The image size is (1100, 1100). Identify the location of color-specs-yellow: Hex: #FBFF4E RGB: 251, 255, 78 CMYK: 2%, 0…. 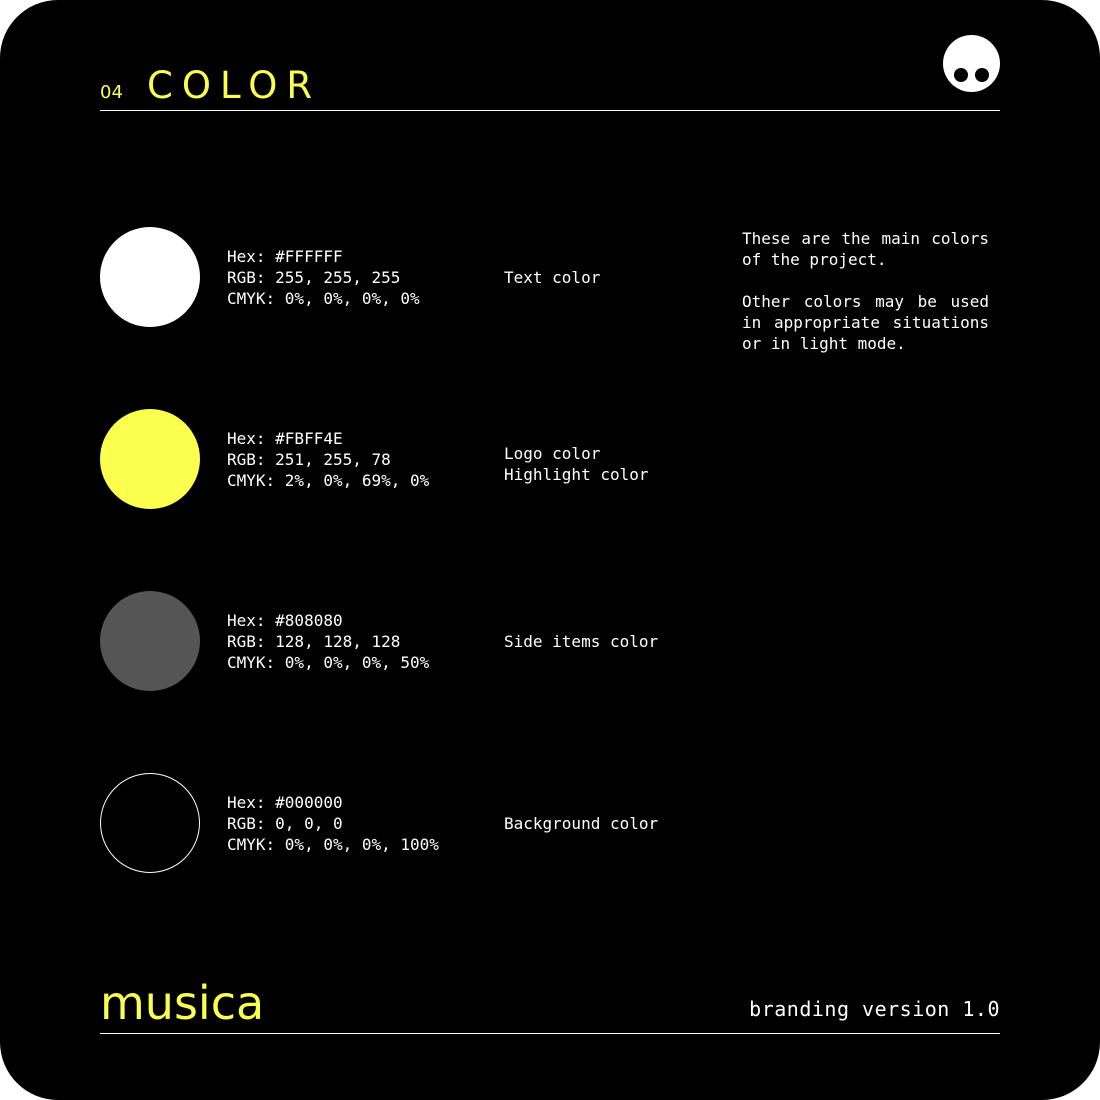
(328, 459).